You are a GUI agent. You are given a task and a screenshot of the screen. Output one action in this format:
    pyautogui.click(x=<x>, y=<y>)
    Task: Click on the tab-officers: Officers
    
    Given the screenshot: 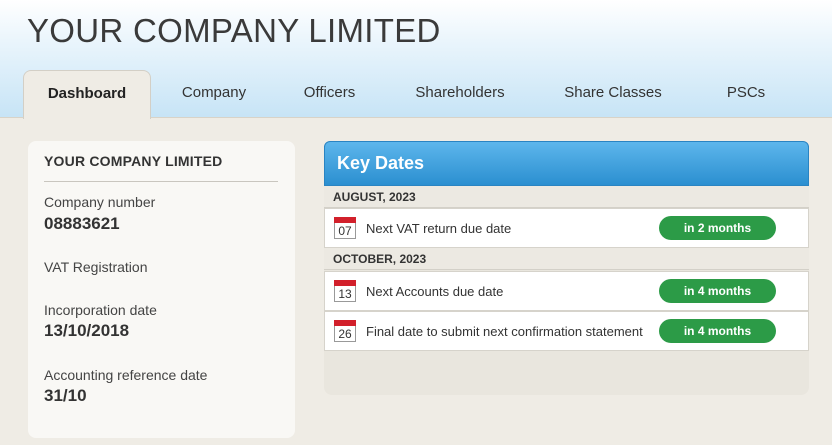 What is the action you would take?
    pyautogui.click(x=329, y=94)
    